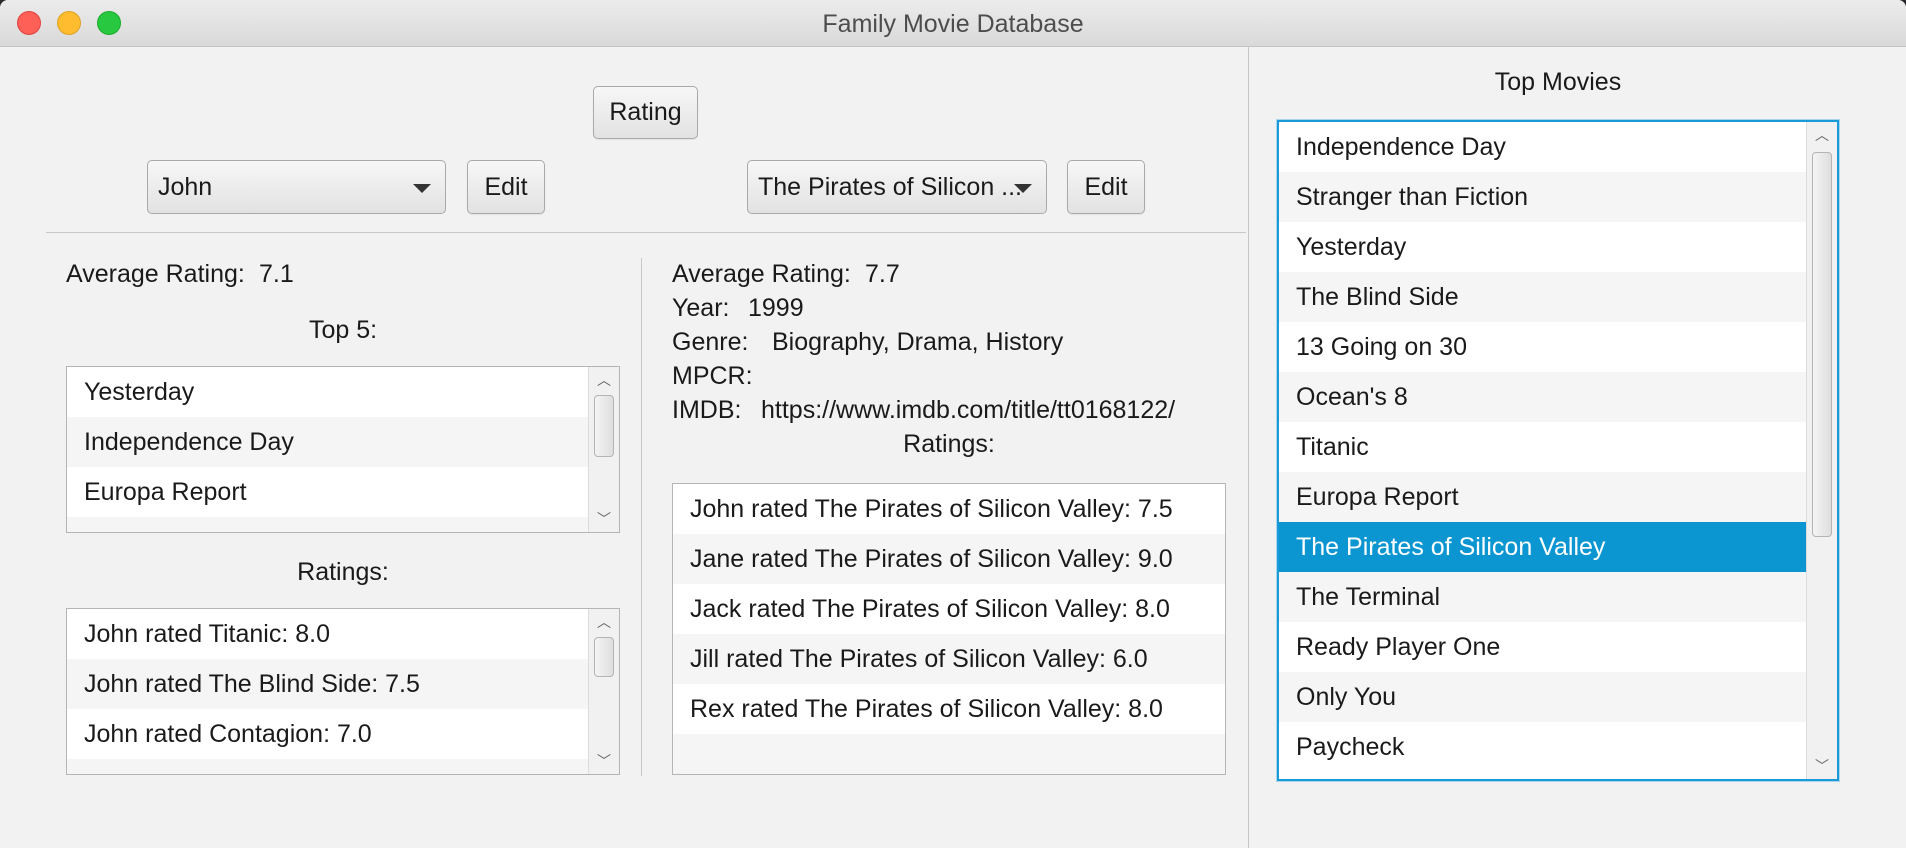  I want to click on top5-scrollbar: ︿ ﹀, so click(603, 449).